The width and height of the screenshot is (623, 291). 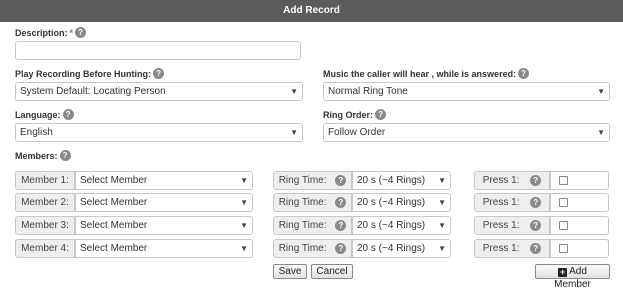 What do you see at coordinates (572, 277) in the screenshot?
I see `add-member-button: + Add Member` at bounding box center [572, 277].